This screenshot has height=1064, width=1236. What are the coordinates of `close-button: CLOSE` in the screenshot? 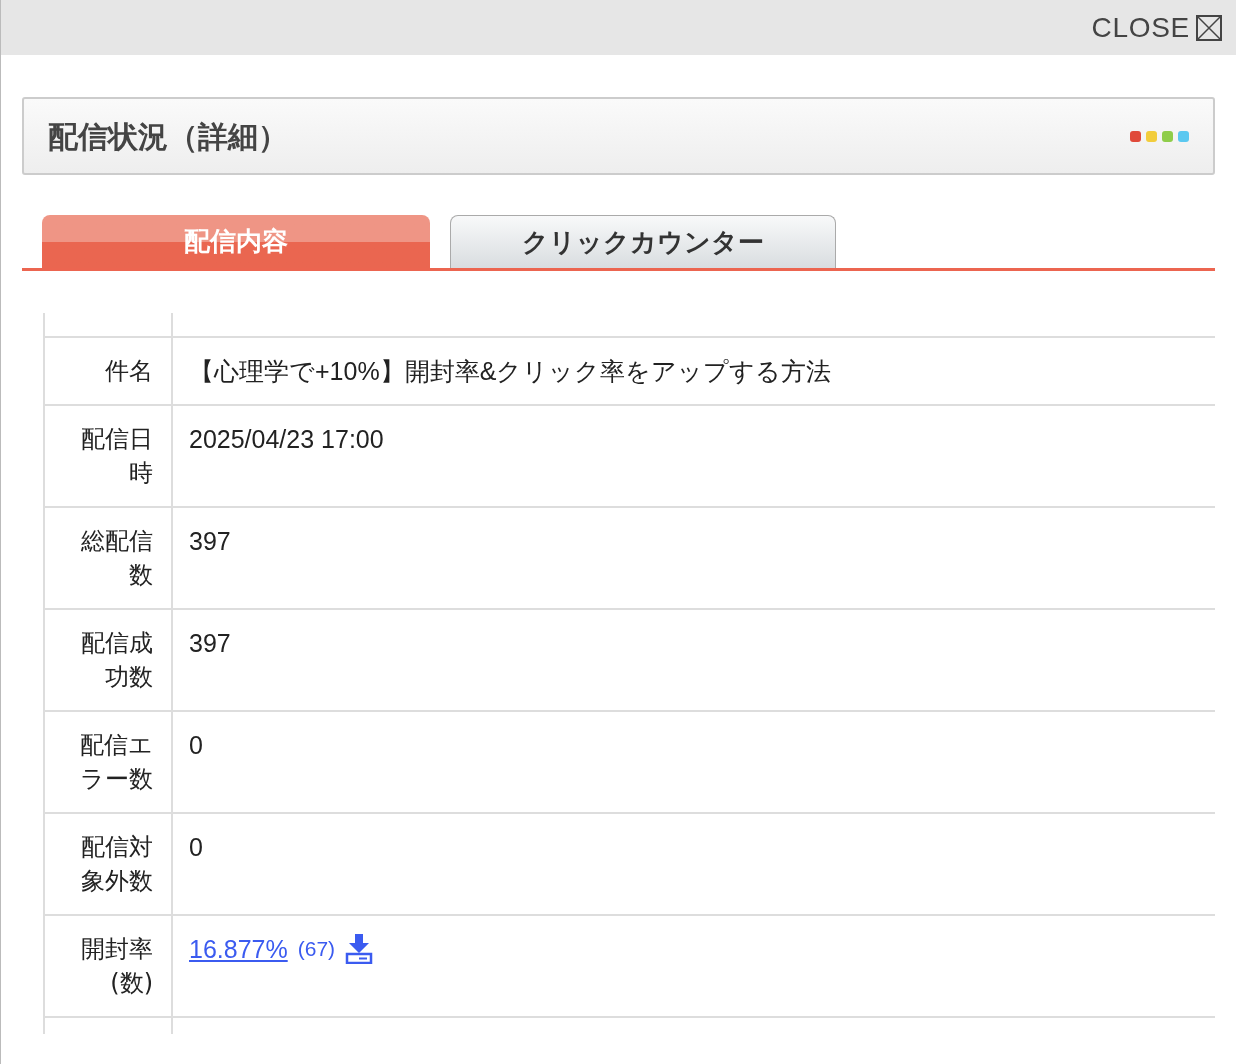 It's located at (1156, 27).